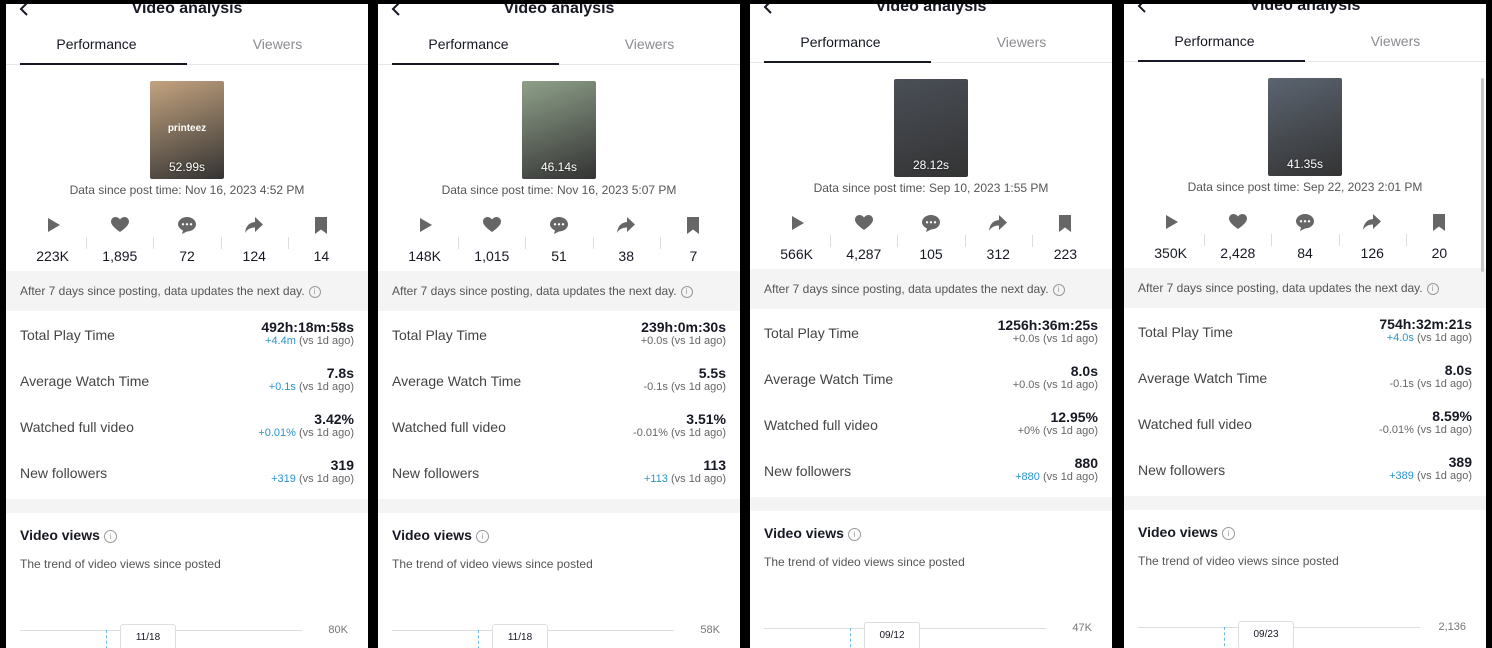  Describe the element at coordinates (930, 235) in the screenshot. I see `stat-comment: 105` at that location.